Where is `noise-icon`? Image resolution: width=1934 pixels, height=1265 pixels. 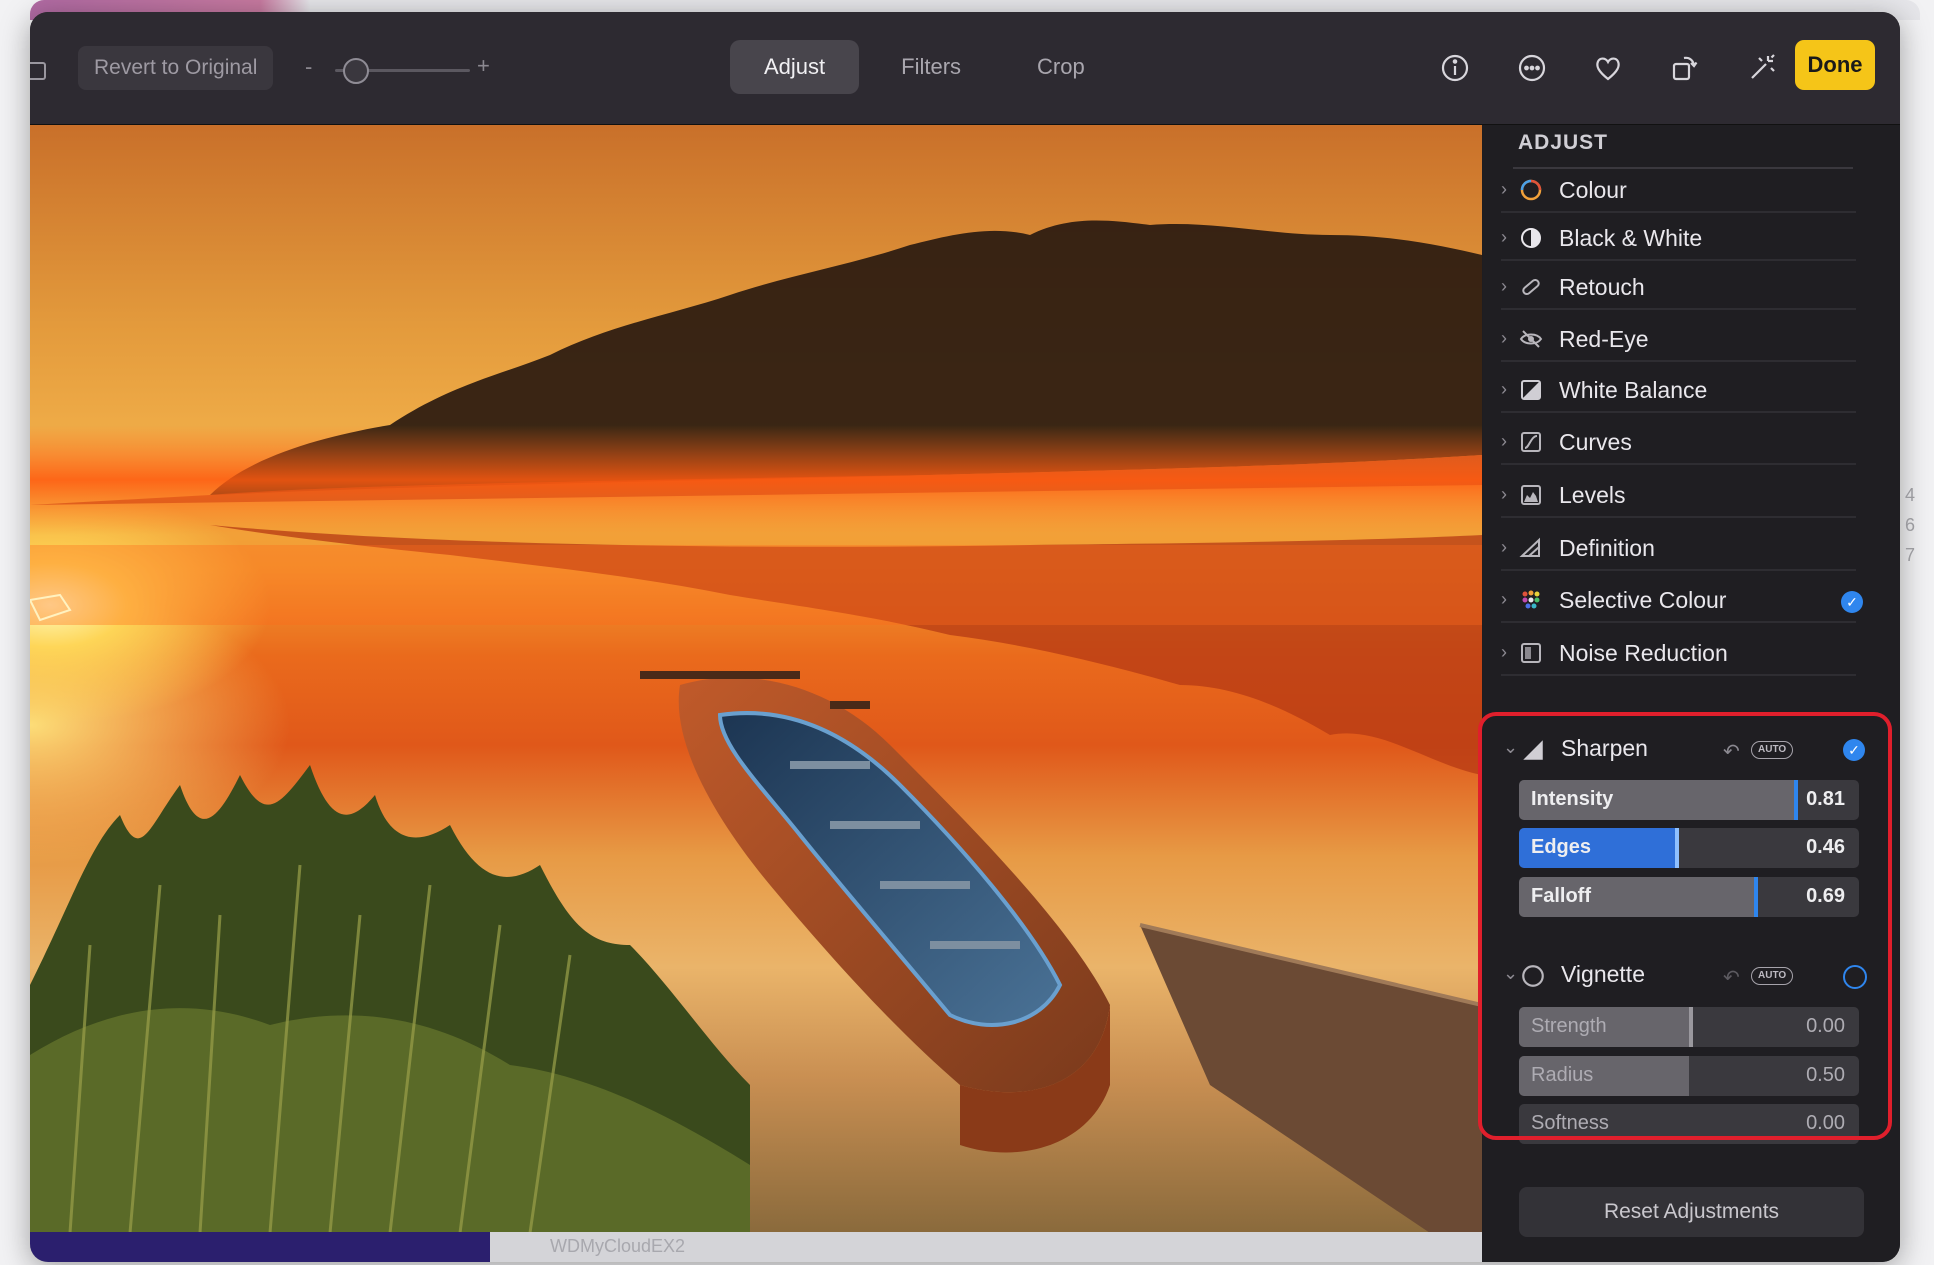 noise-icon is located at coordinates (1531, 653).